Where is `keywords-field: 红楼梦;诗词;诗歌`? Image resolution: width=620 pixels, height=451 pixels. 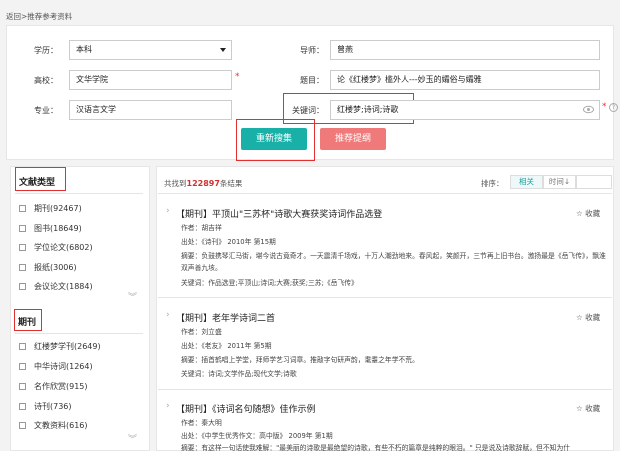
keywords-field: 红楼梦;诗词;诗歌 is located at coordinates (465, 110).